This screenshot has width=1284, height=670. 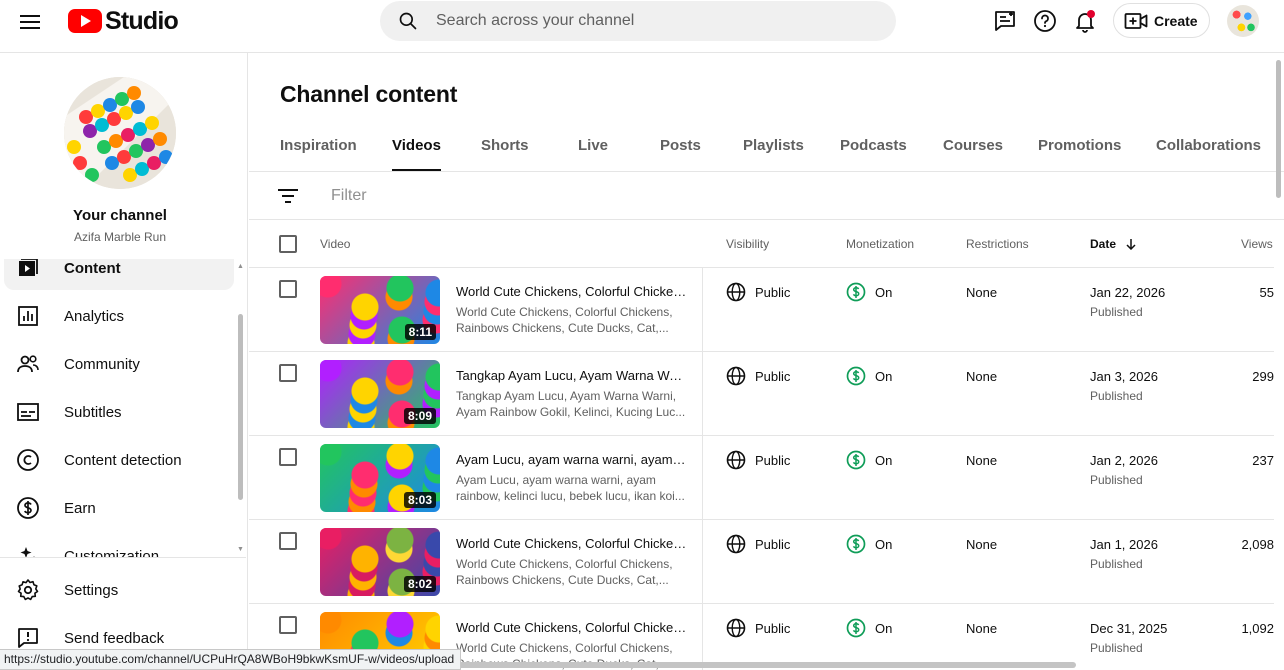 I want to click on video-thumbnail: 8:11, so click(x=380, y=310).